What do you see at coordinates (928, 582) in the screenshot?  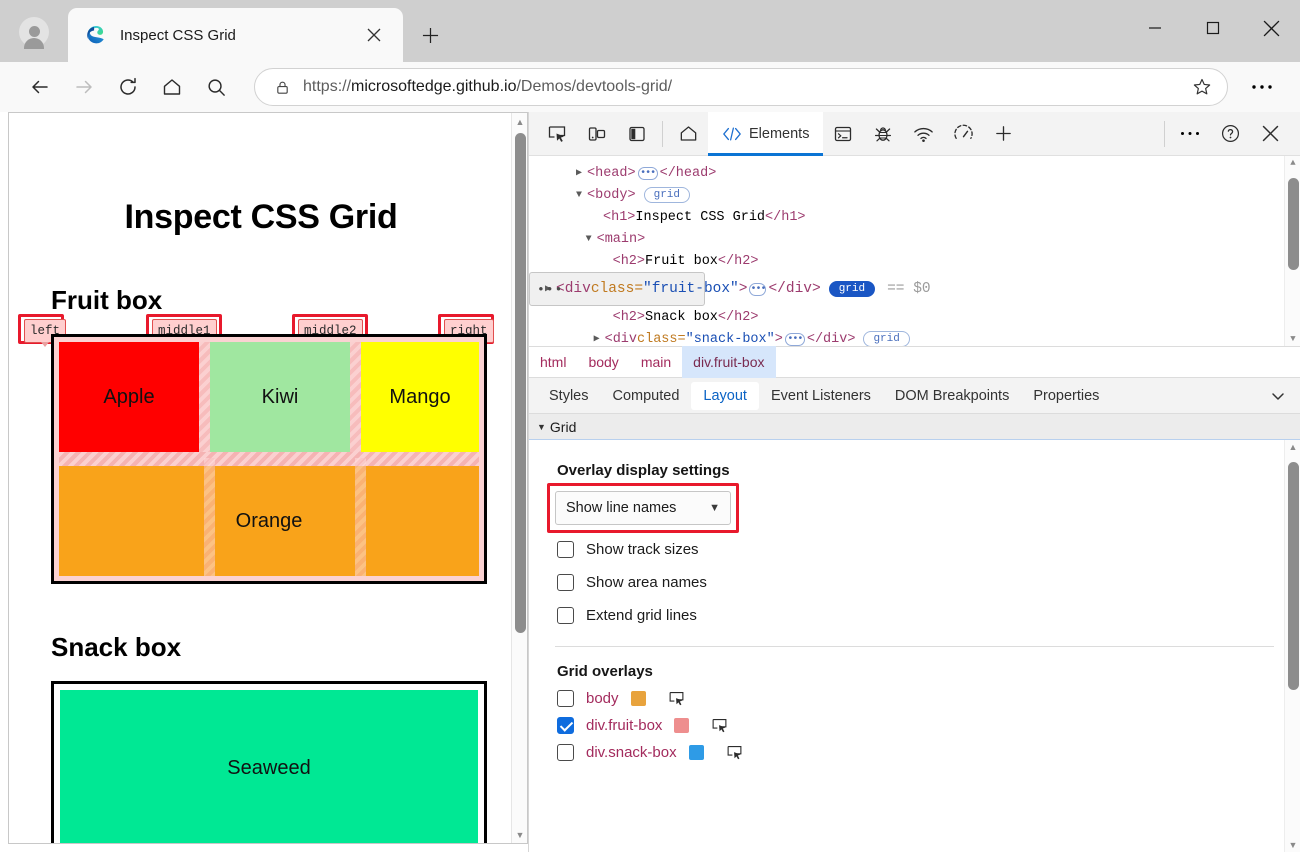 I see `setting-show-area-names: Show area names` at bounding box center [928, 582].